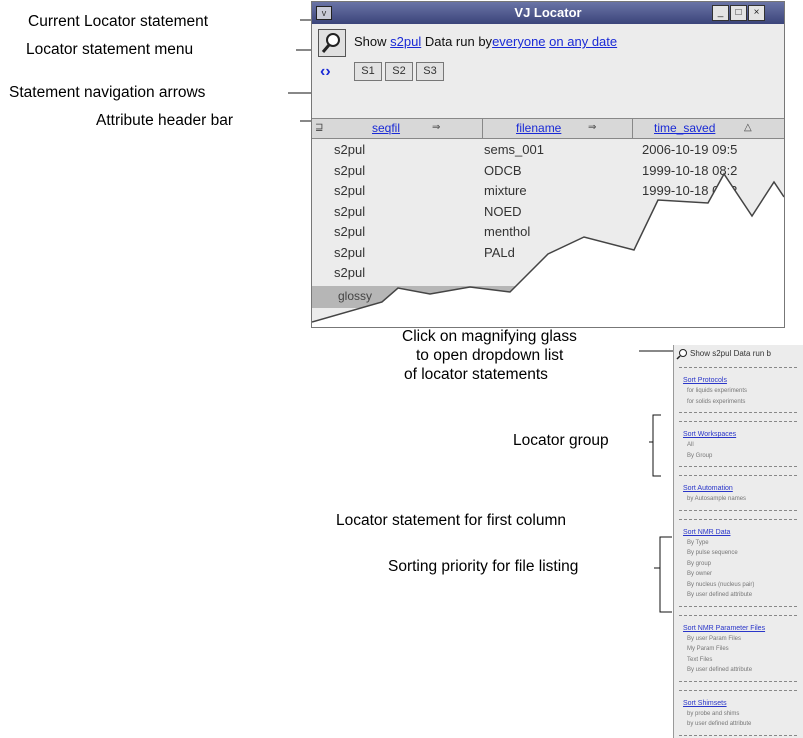 The width and height of the screenshot is (803, 738). What do you see at coordinates (730, 353) in the screenshot?
I see `dropdown-head-text: Show s2pul Data run b` at bounding box center [730, 353].